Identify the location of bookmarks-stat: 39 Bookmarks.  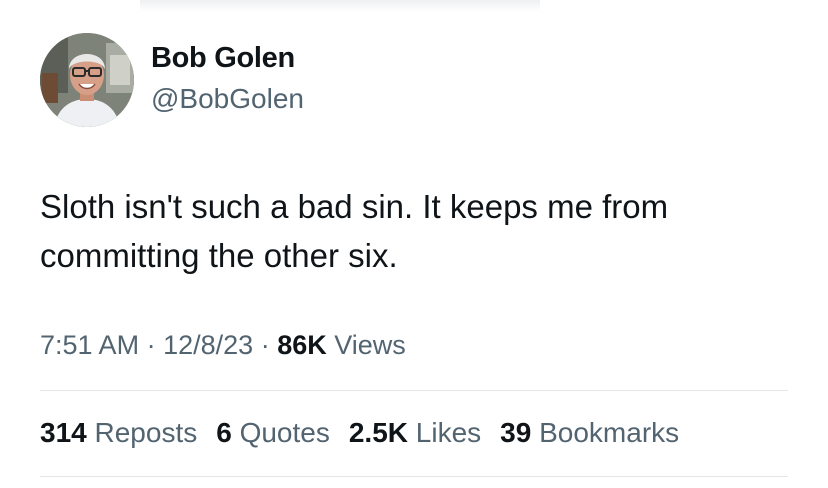
(589, 433).